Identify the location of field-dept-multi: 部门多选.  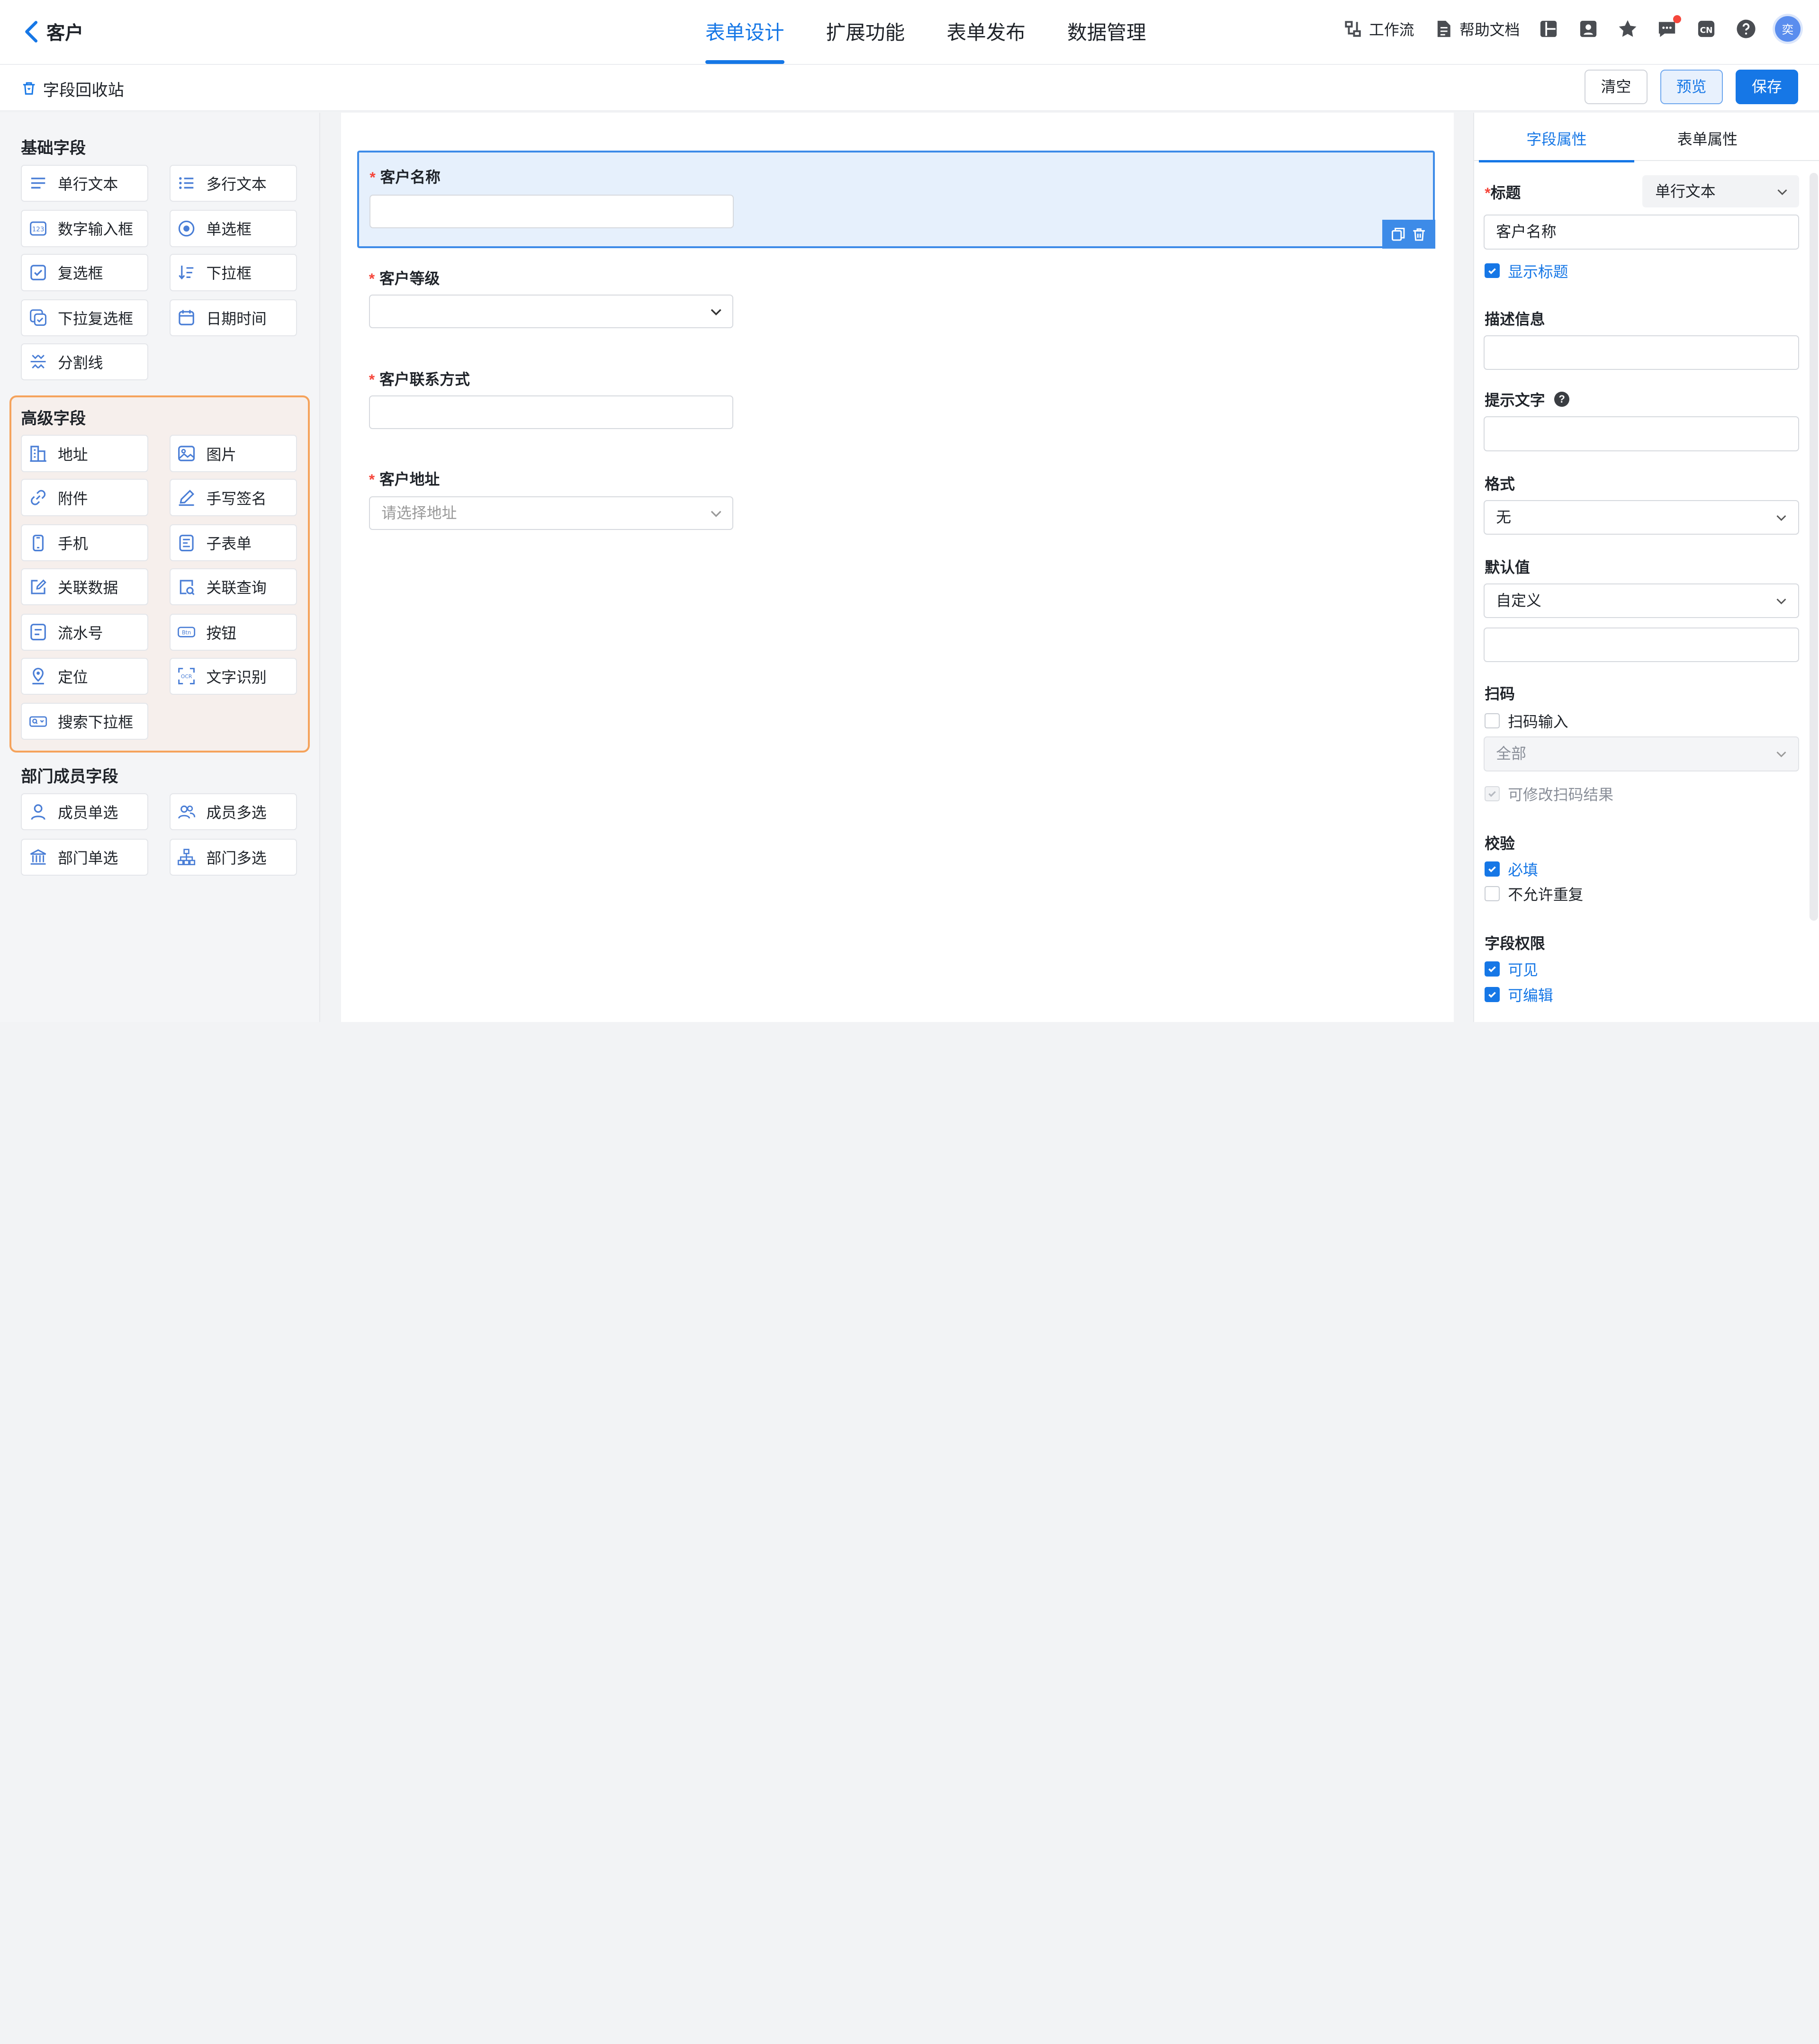
(233, 857).